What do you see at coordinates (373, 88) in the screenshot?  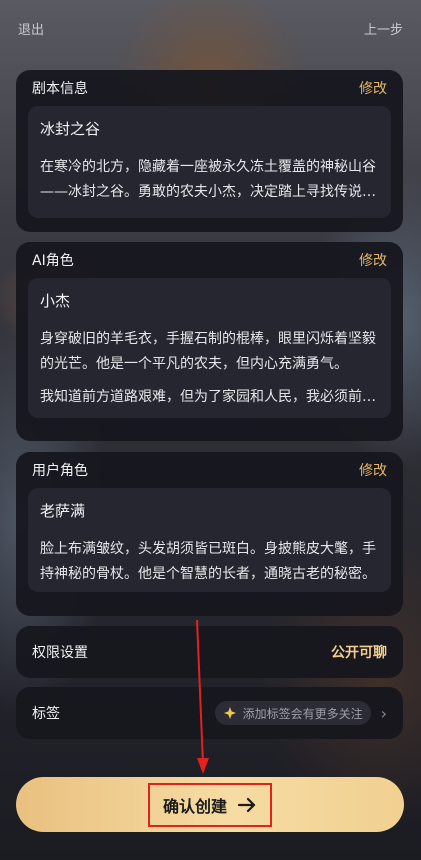 I see `edit-script-button: 修改` at bounding box center [373, 88].